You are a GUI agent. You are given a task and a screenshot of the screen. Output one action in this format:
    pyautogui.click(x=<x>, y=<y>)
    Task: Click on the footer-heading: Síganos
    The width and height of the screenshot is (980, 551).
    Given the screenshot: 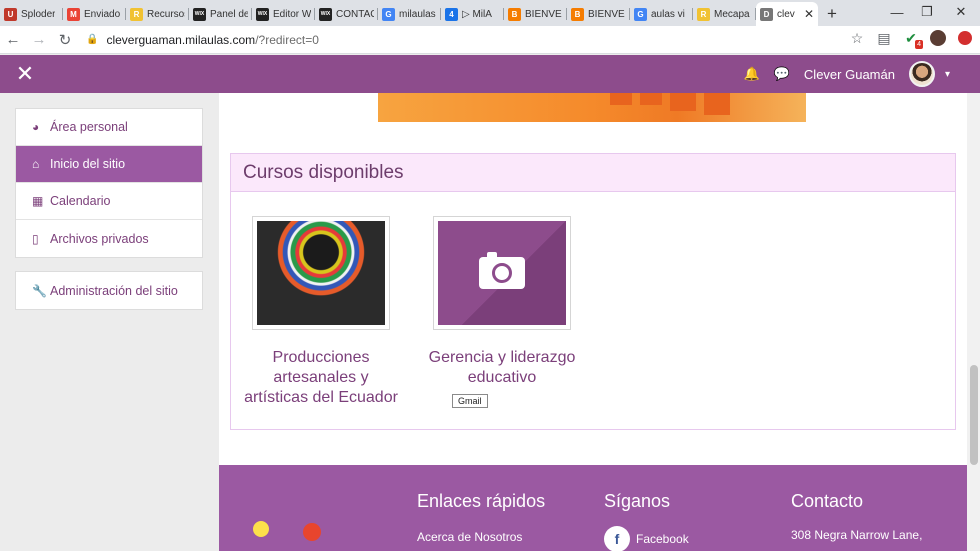 What is the action you would take?
    pyautogui.click(x=637, y=501)
    